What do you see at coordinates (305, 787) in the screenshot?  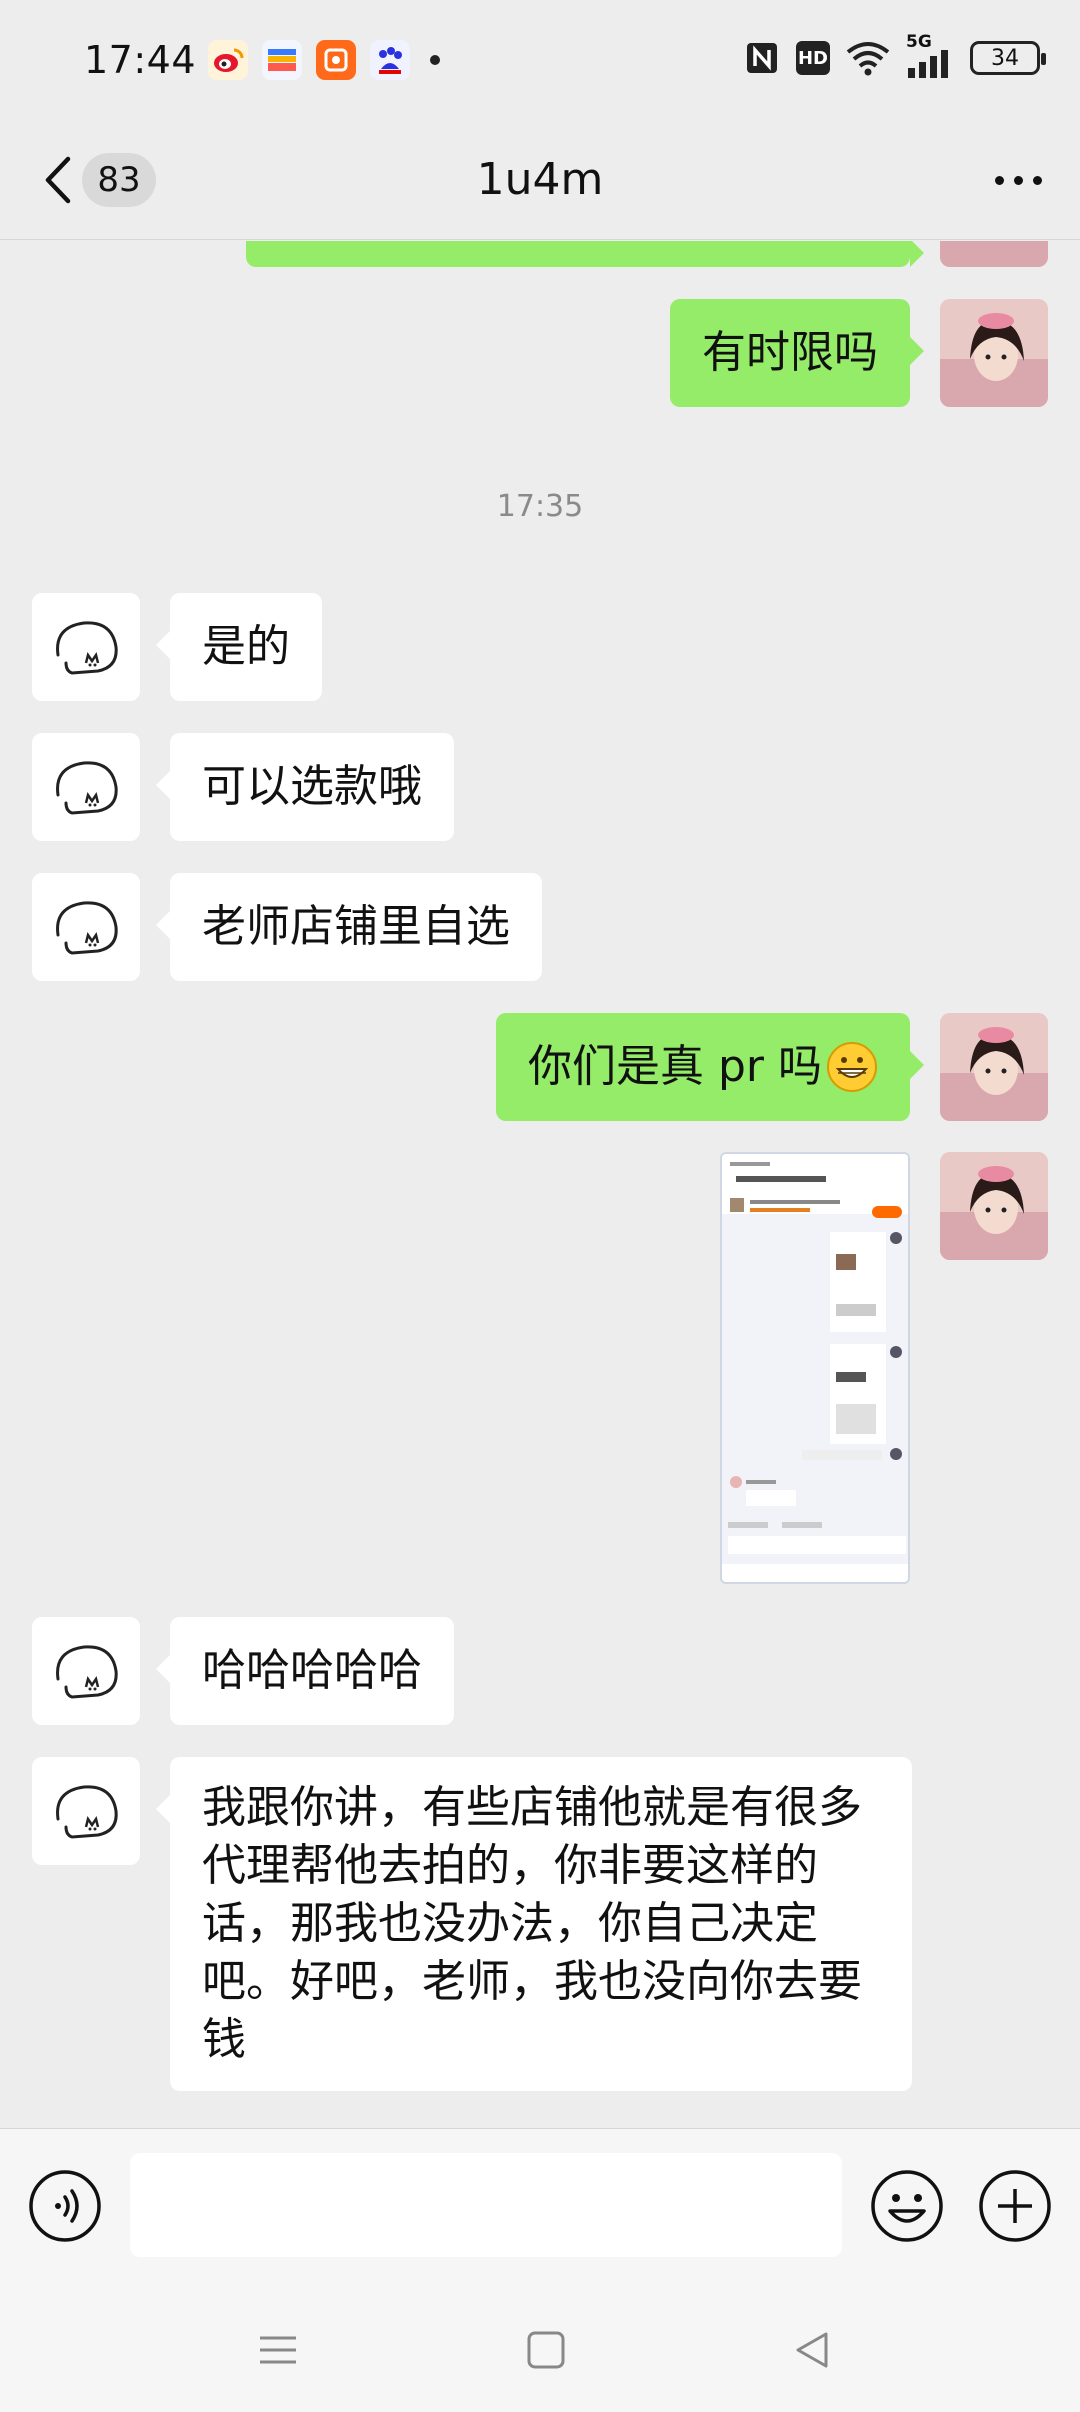 I see `message-bubble: 可以选款哦` at bounding box center [305, 787].